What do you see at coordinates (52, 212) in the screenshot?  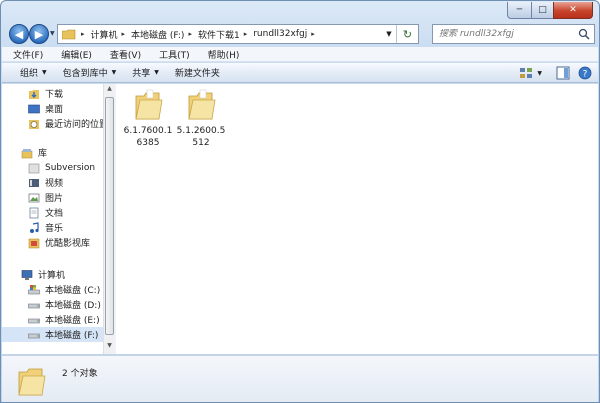 I see `sidebar-item-documents: 文档` at bounding box center [52, 212].